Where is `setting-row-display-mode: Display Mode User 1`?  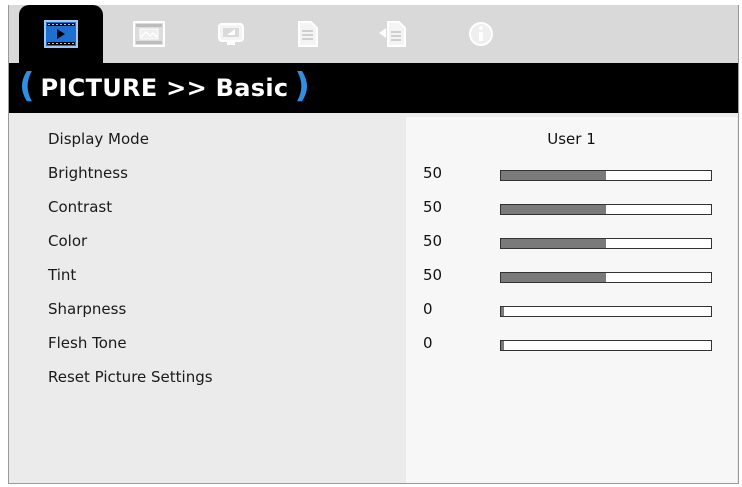 setting-row-display-mode: Display Mode User 1 is located at coordinates (373, 139).